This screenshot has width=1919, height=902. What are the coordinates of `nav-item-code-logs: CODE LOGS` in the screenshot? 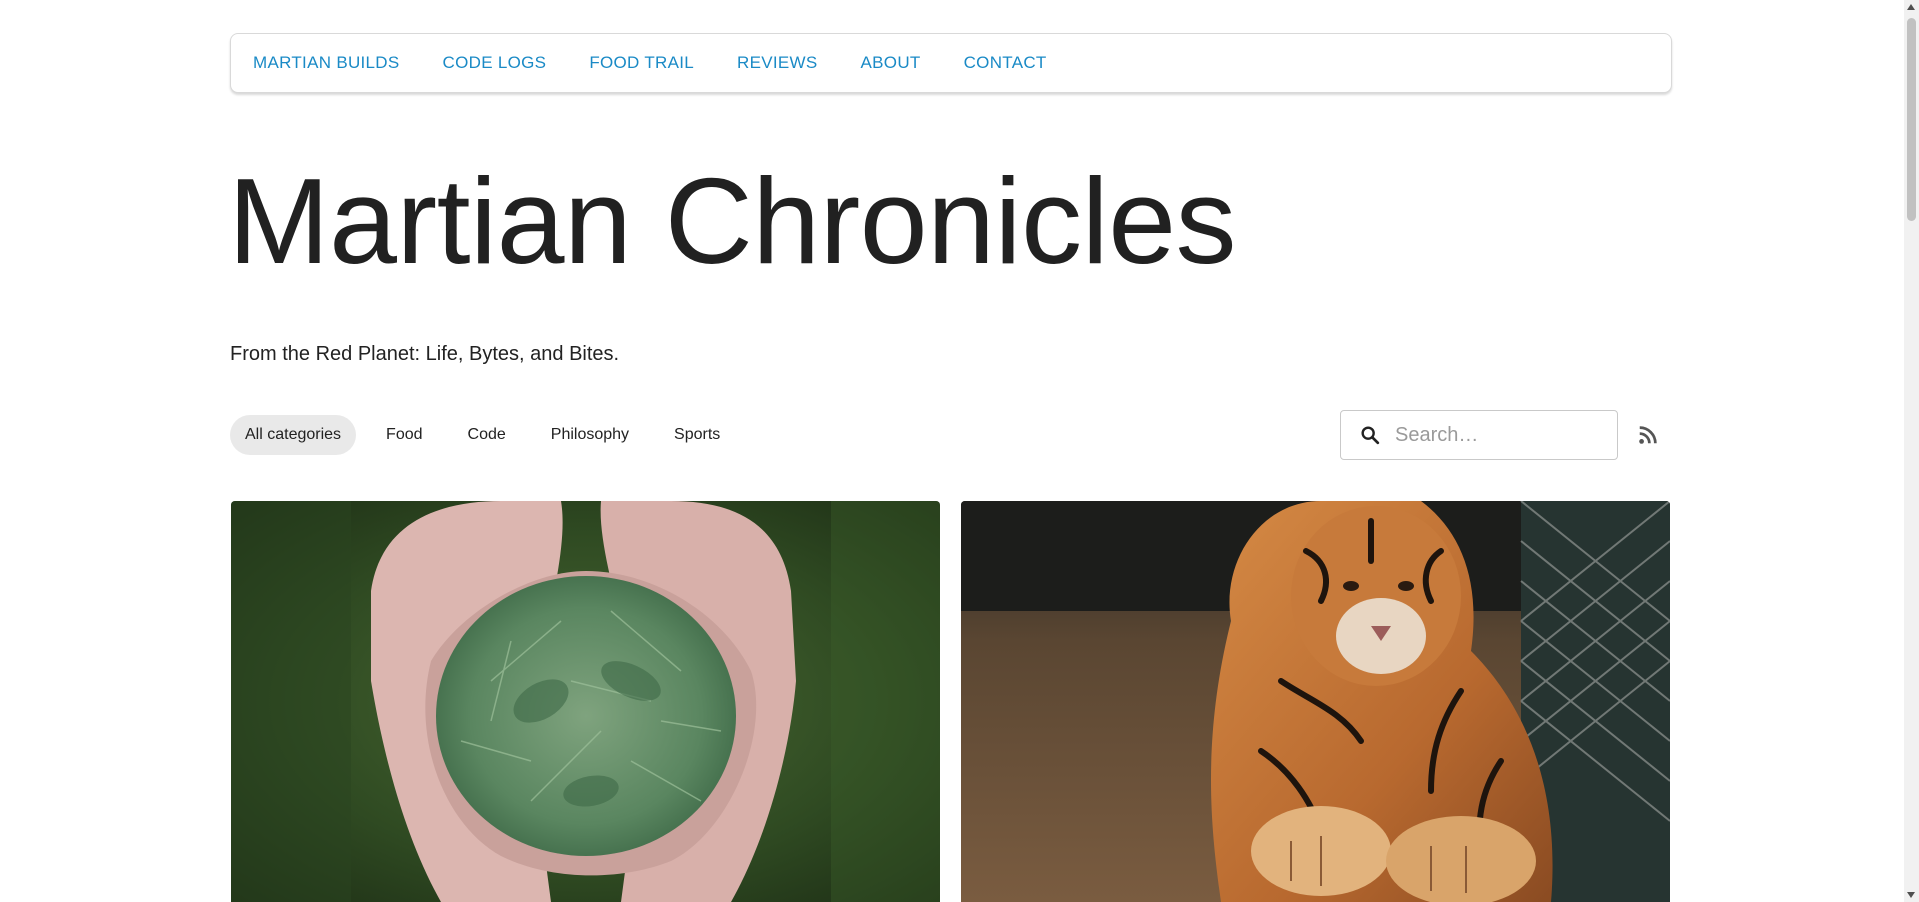 It's located at (495, 63).